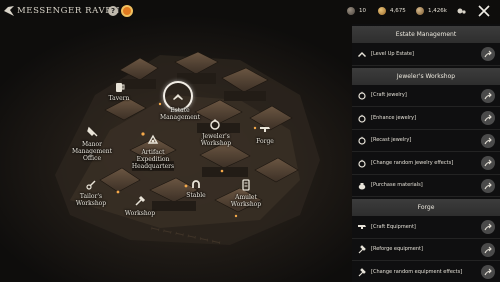  Describe the element at coordinates (394, 117) in the screenshot. I see `shortcut-label: [Enhance jewelry]` at that location.